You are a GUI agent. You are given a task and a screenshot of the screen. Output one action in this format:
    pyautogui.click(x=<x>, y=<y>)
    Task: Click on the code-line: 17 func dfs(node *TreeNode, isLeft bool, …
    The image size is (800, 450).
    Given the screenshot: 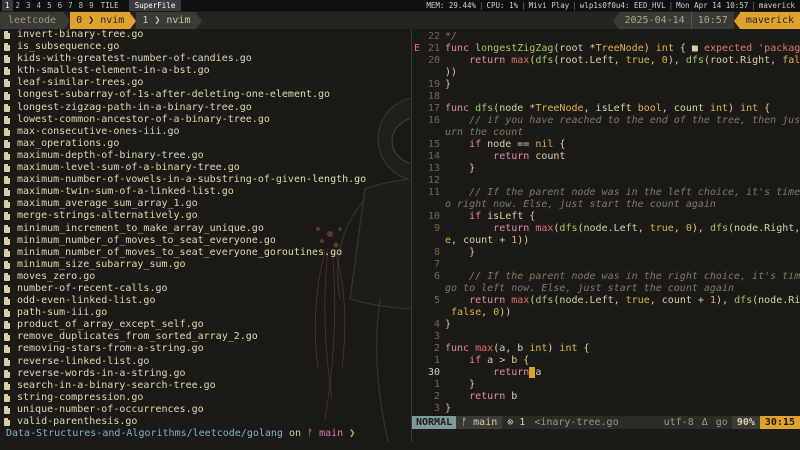 What is the action you would take?
    pyautogui.click(x=606, y=109)
    